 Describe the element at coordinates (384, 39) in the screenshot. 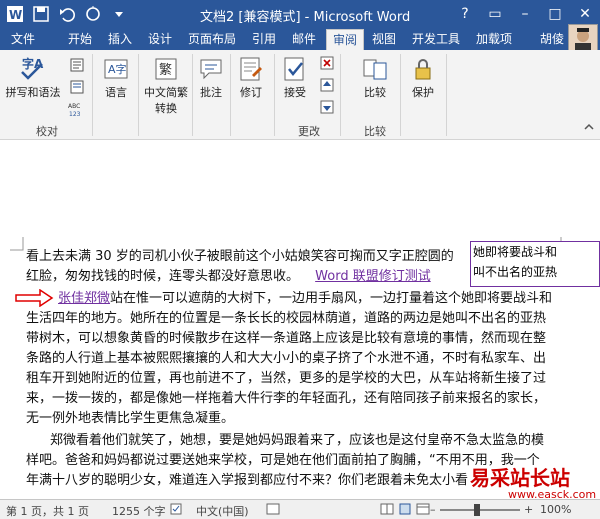

I see `tab-view: 视图` at that location.